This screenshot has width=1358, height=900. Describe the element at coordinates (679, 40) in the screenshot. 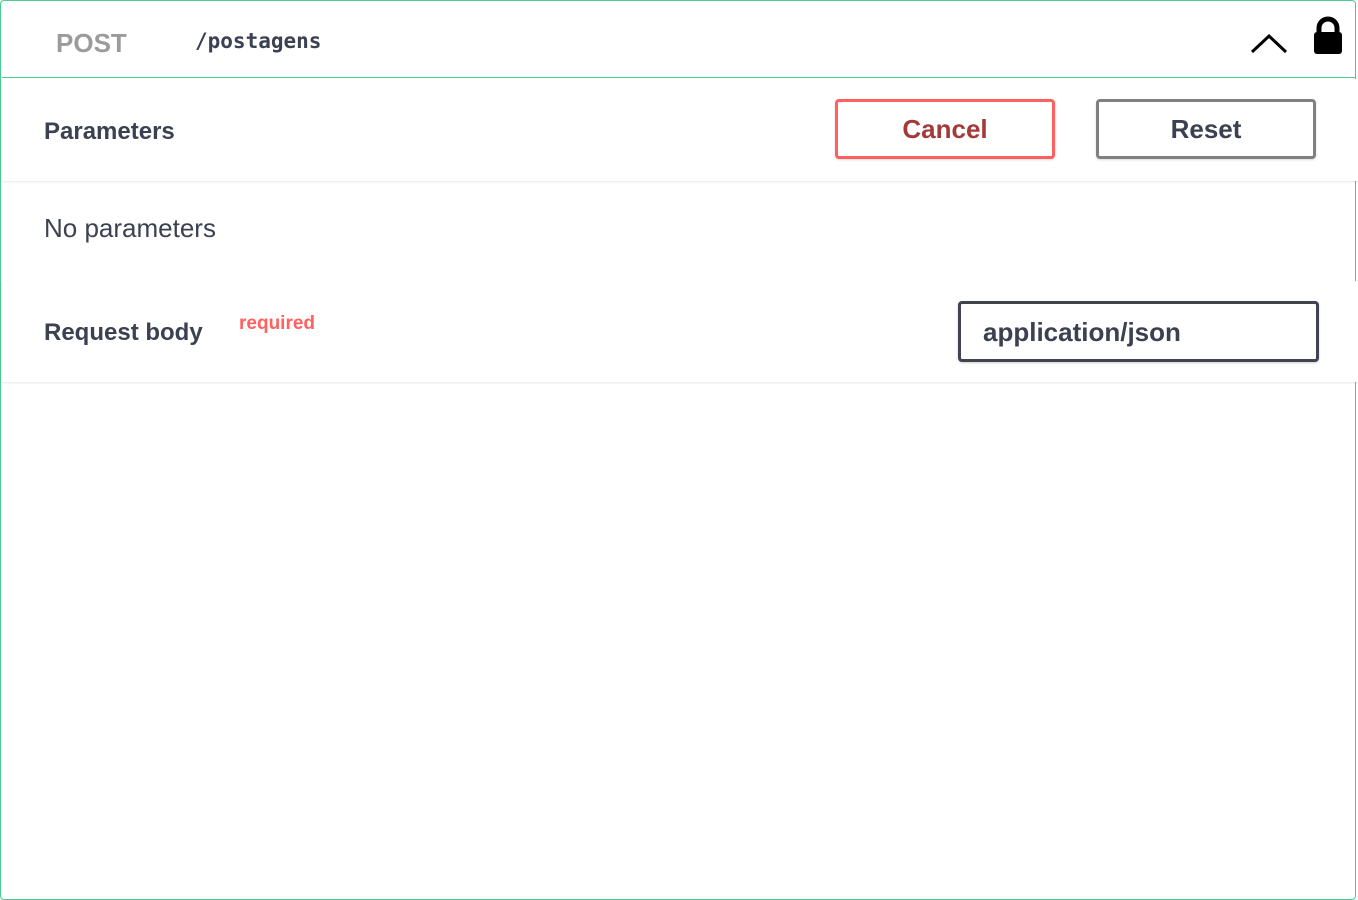

I see `operation-summary: POST /postagens` at that location.